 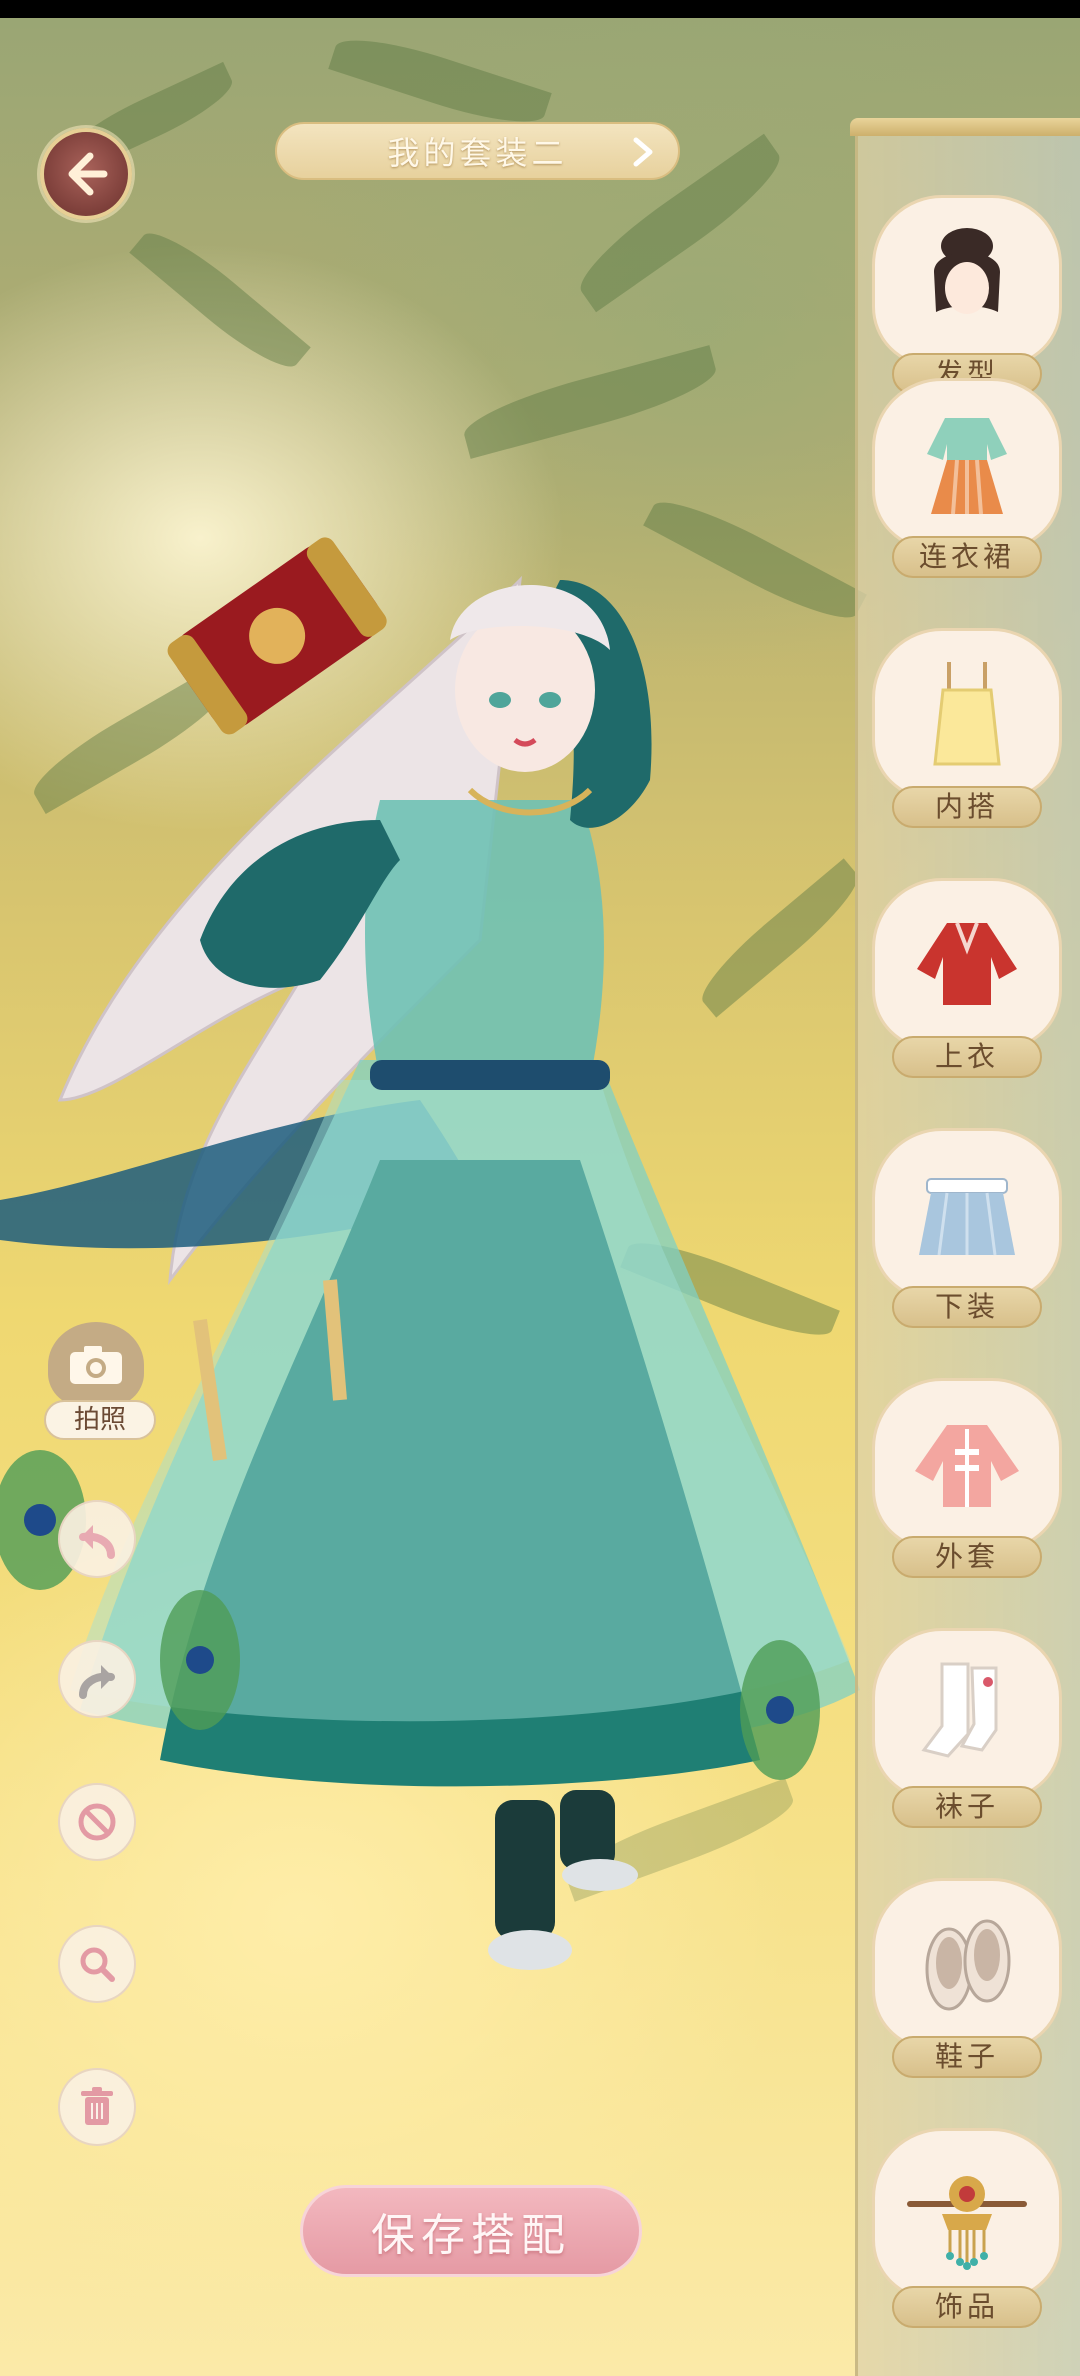 I want to click on category-inner-top: 内搭, so click(x=967, y=733).